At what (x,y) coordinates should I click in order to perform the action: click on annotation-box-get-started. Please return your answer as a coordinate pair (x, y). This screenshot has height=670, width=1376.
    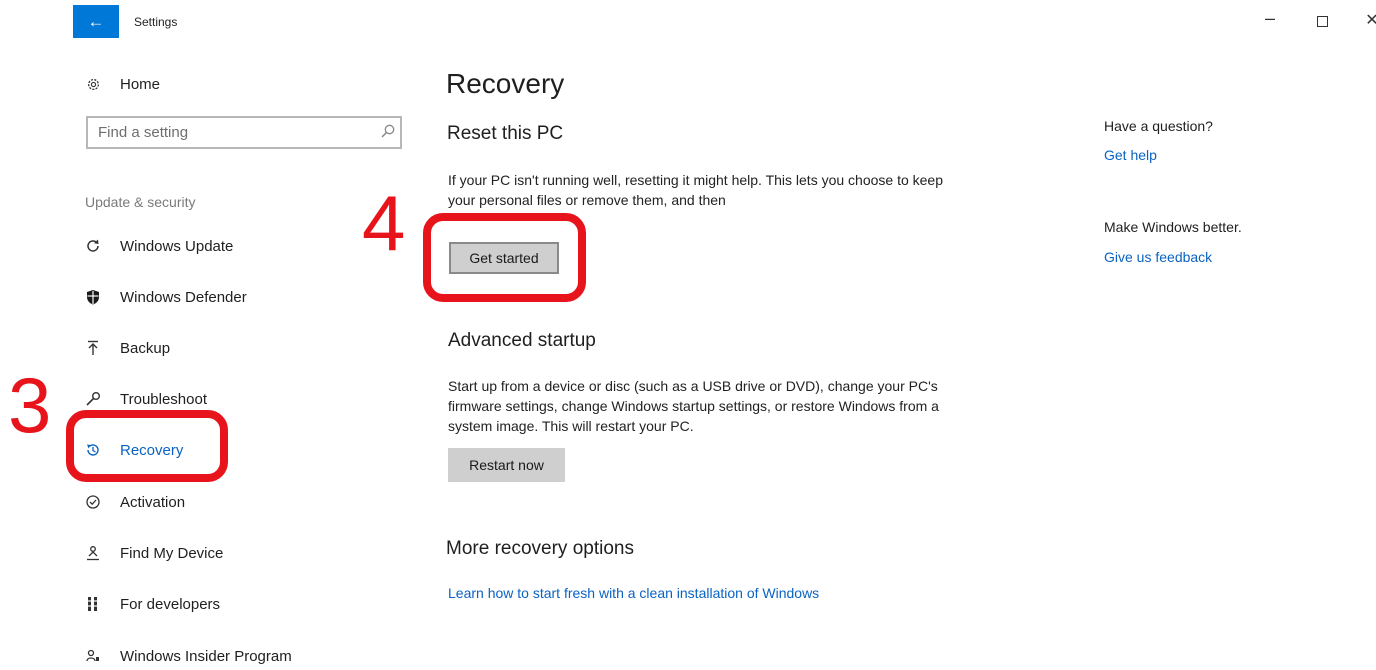
    Looking at the image, I should click on (504, 257).